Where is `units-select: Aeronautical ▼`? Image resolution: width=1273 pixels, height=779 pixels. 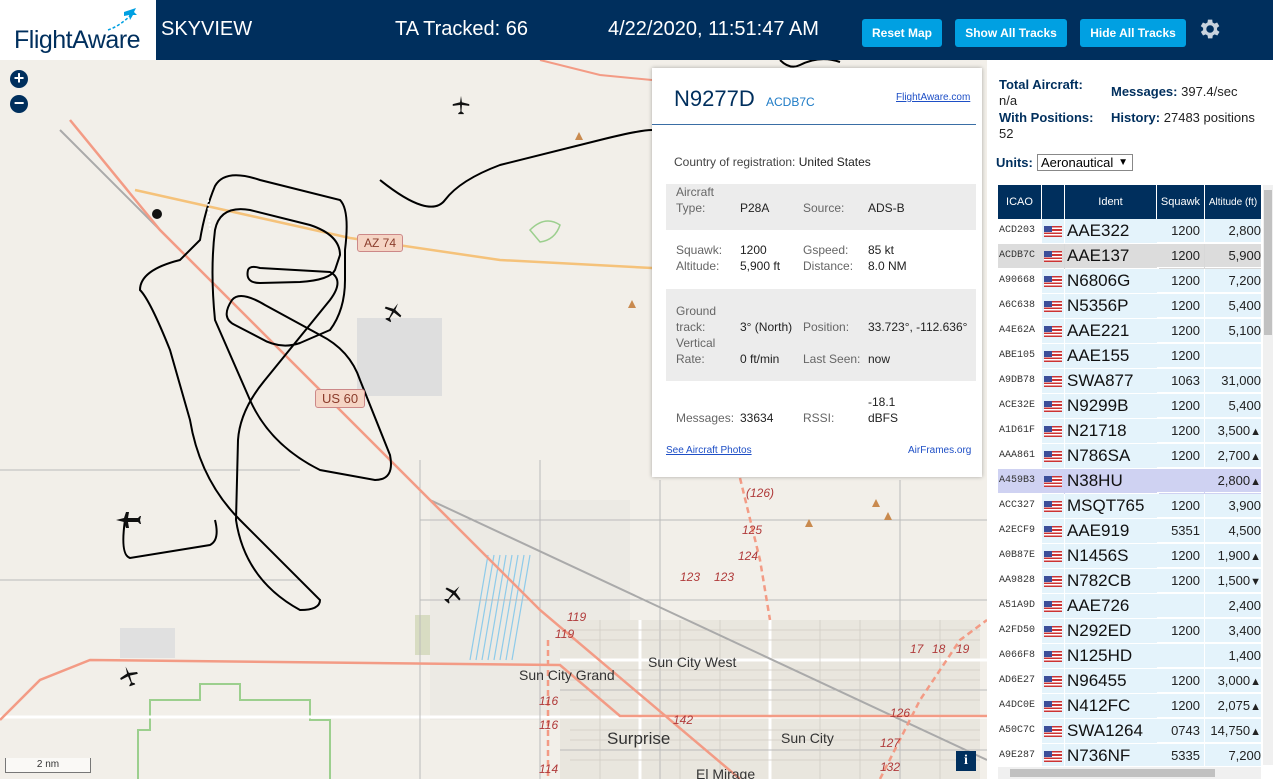 units-select: Aeronautical ▼ is located at coordinates (1085, 162).